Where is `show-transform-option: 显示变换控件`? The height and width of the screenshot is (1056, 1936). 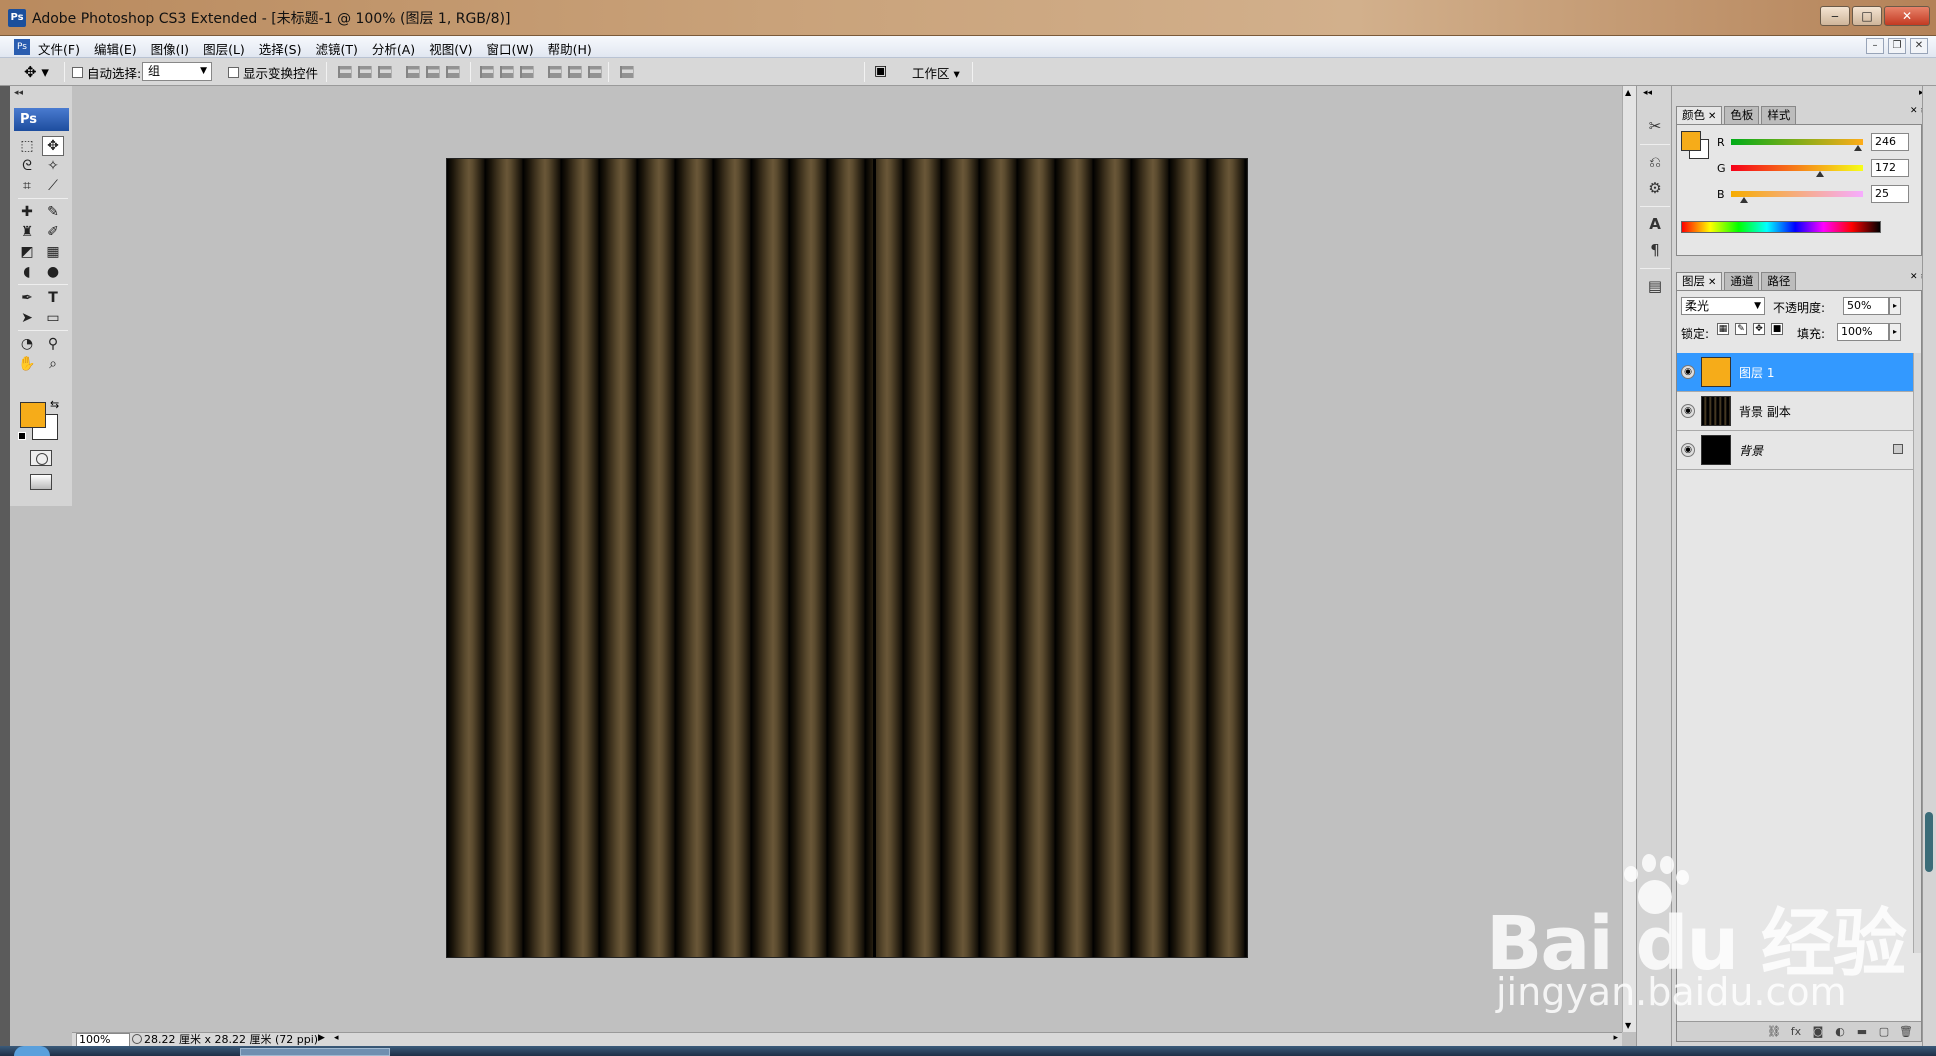
show-transform-option: 显示变换控件 is located at coordinates (273, 72).